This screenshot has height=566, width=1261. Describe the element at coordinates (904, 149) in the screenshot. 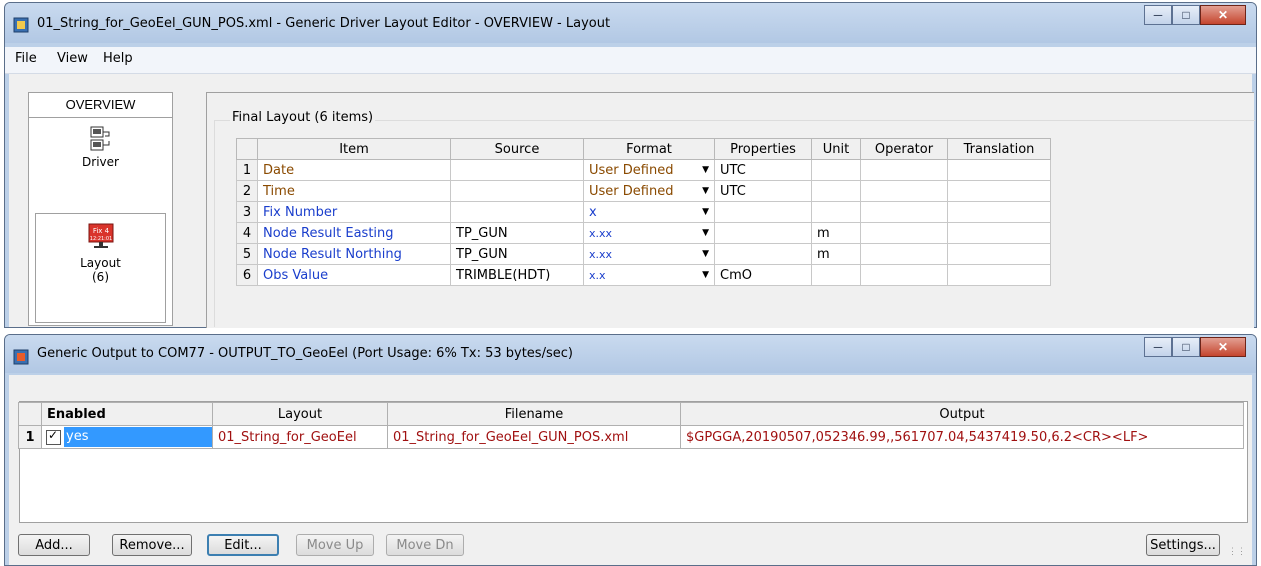

I see `column-header-operator: Operator` at that location.